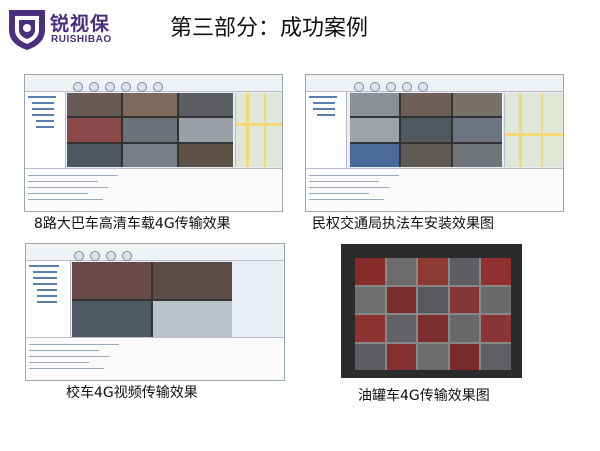  I want to click on logo-english-name: RUISHIBAO, so click(81, 39).